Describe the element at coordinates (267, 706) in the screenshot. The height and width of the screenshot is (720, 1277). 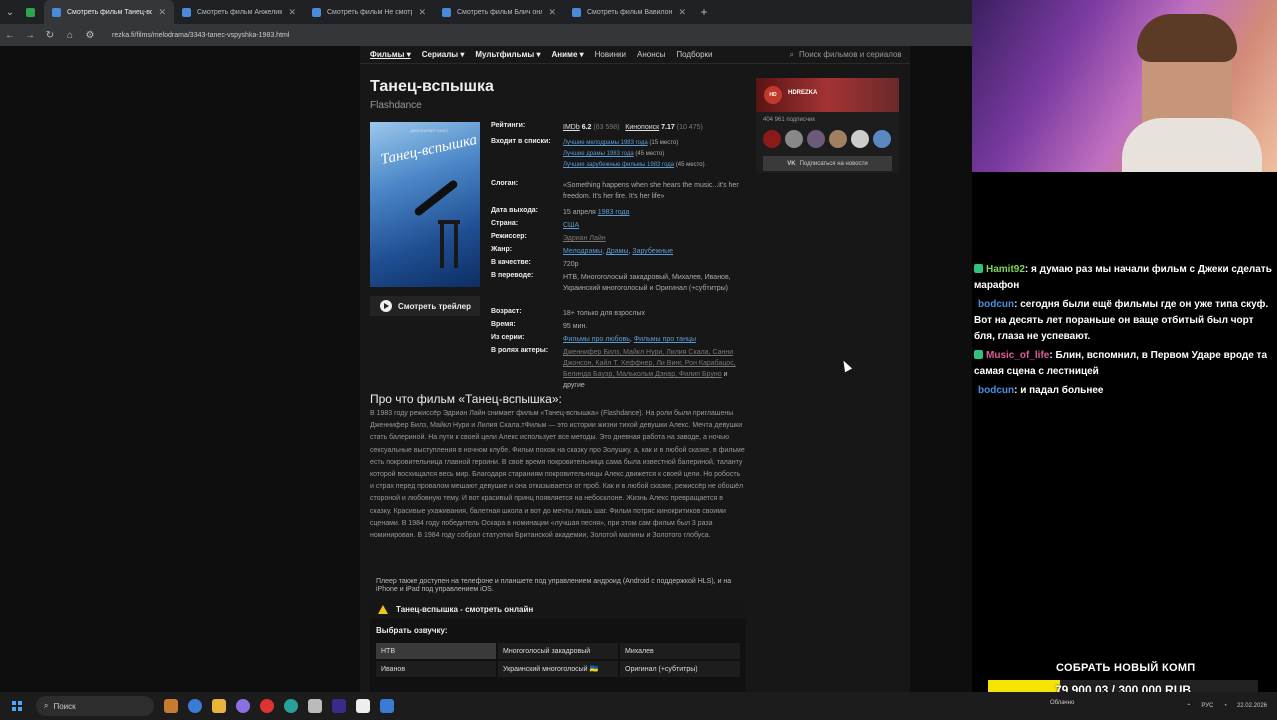
I see `opera-icon` at that location.